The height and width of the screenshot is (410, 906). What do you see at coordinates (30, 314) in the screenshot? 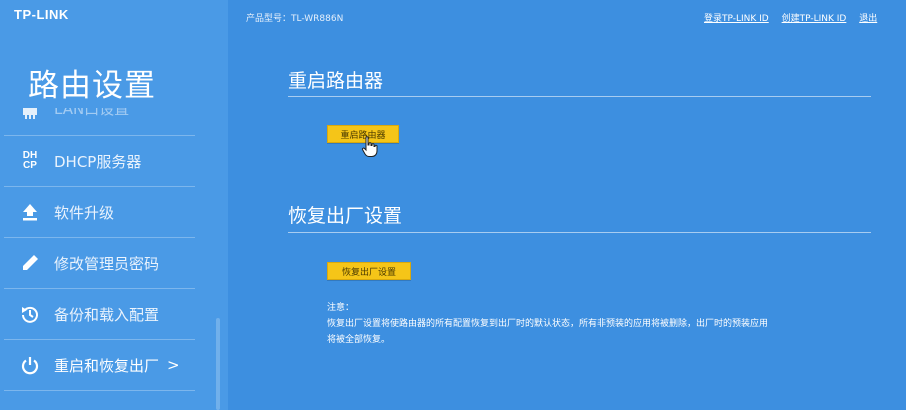
I see `restore-icon` at bounding box center [30, 314].